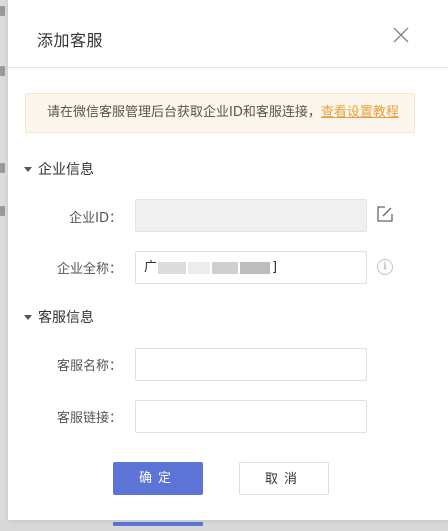 This screenshot has width=448, height=531. Describe the element at coordinates (89, 366) in the screenshot. I see `service-name-label: 客服名称：` at that location.